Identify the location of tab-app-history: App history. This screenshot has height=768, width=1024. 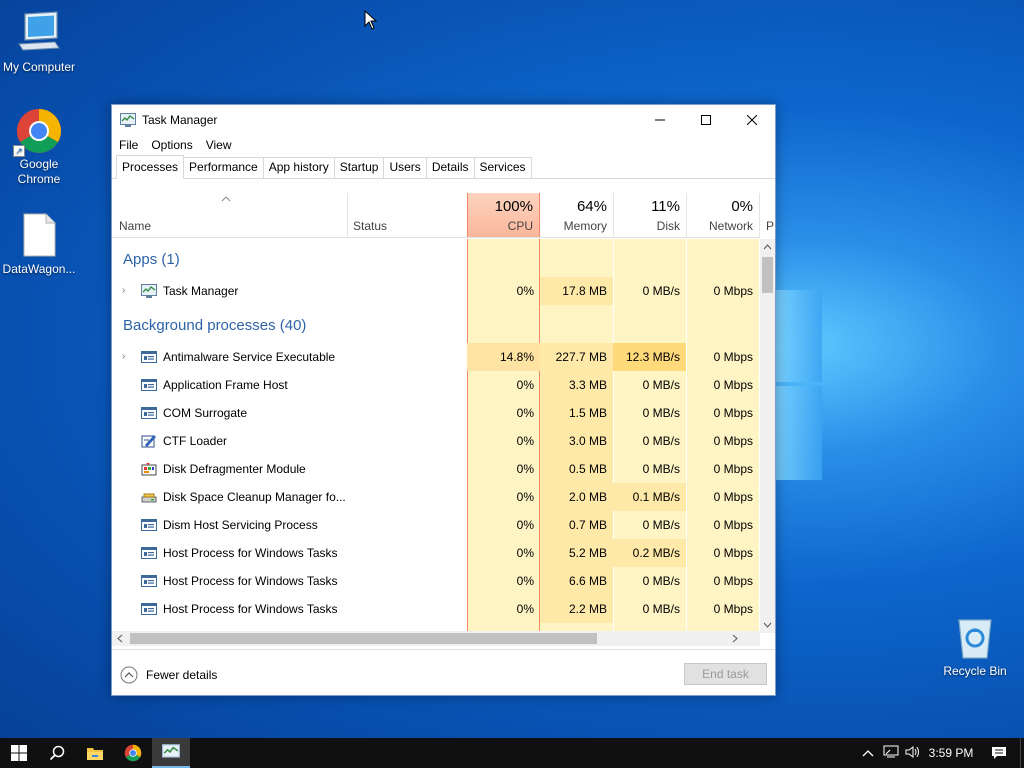
(298, 167).